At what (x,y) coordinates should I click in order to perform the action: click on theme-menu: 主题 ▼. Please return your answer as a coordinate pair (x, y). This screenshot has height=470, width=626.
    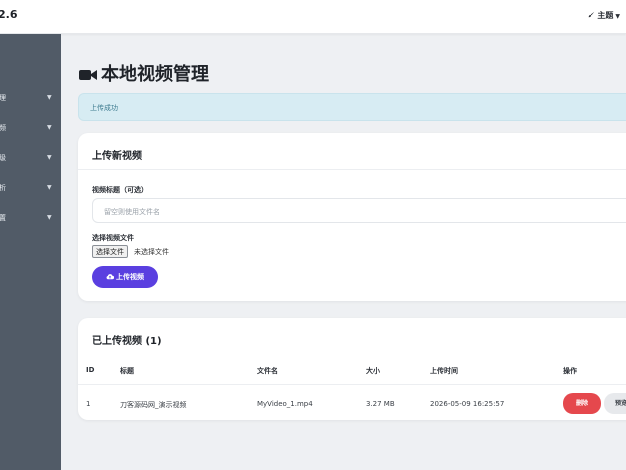
    Looking at the image, I should click on (604, 15).